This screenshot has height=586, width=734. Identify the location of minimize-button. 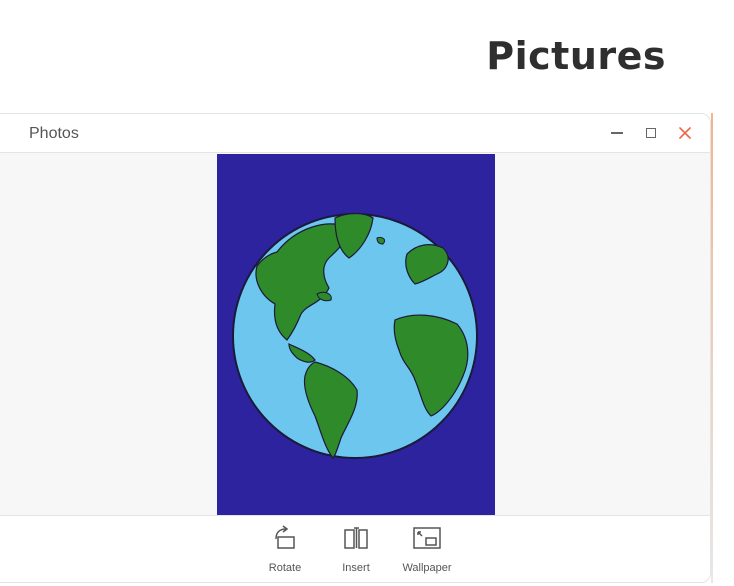
(617, 133).